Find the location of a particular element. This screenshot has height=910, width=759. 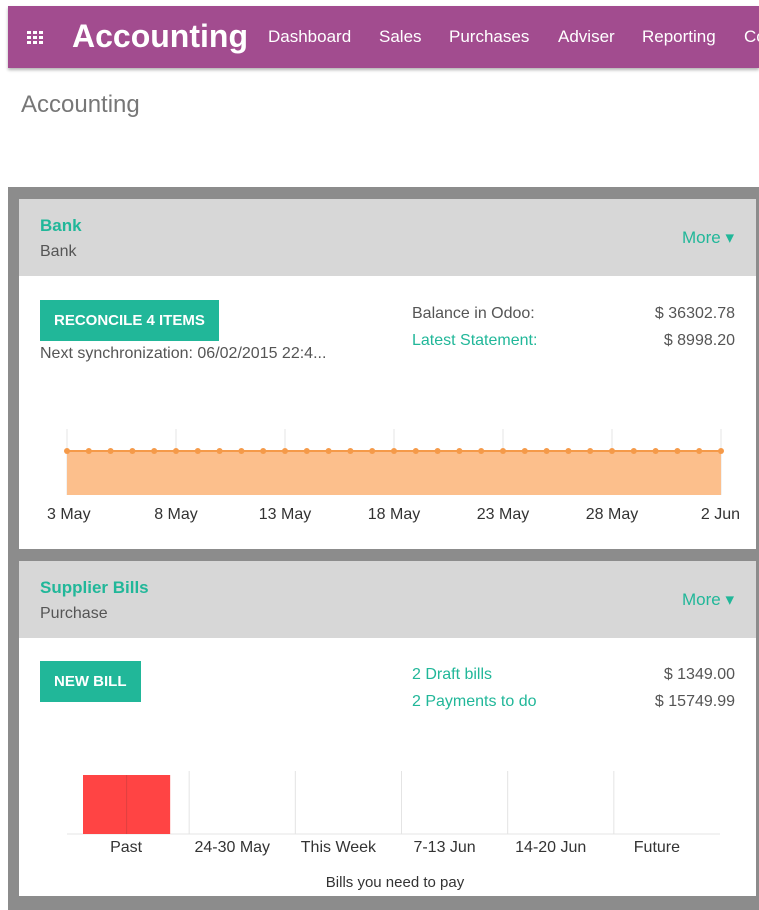

bank-card-title: Bank is located at coordinates (61, 226).